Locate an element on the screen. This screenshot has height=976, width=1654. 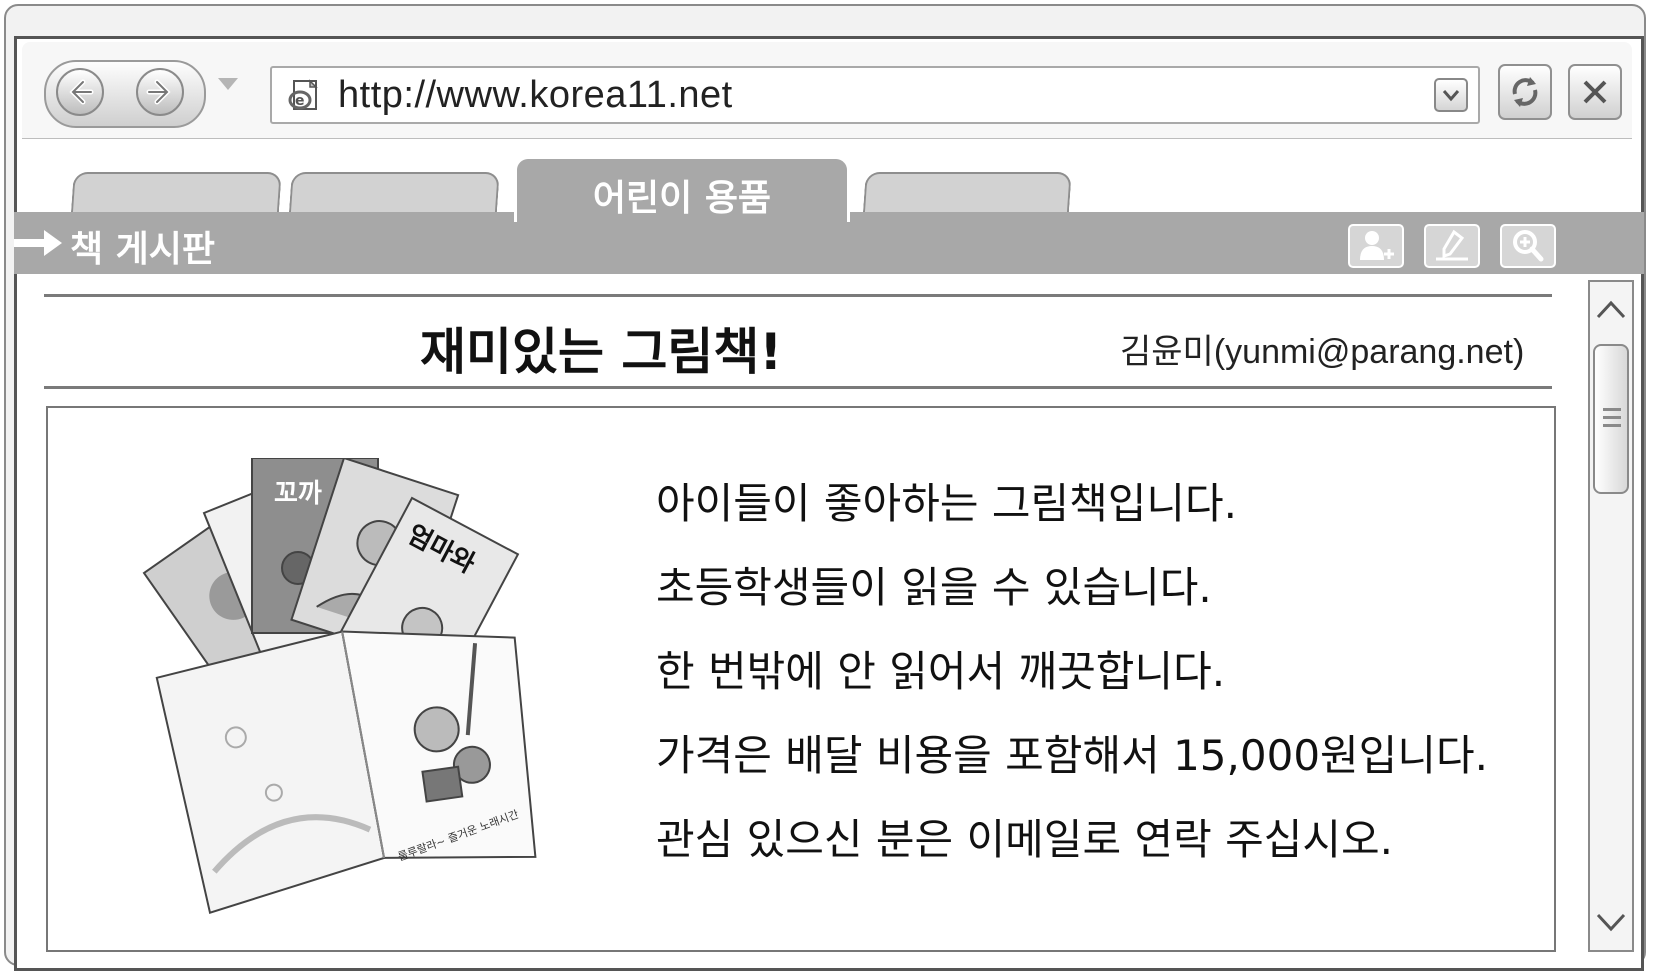
cover-label-2: 꼬까 is located at coordinates (298, 494).